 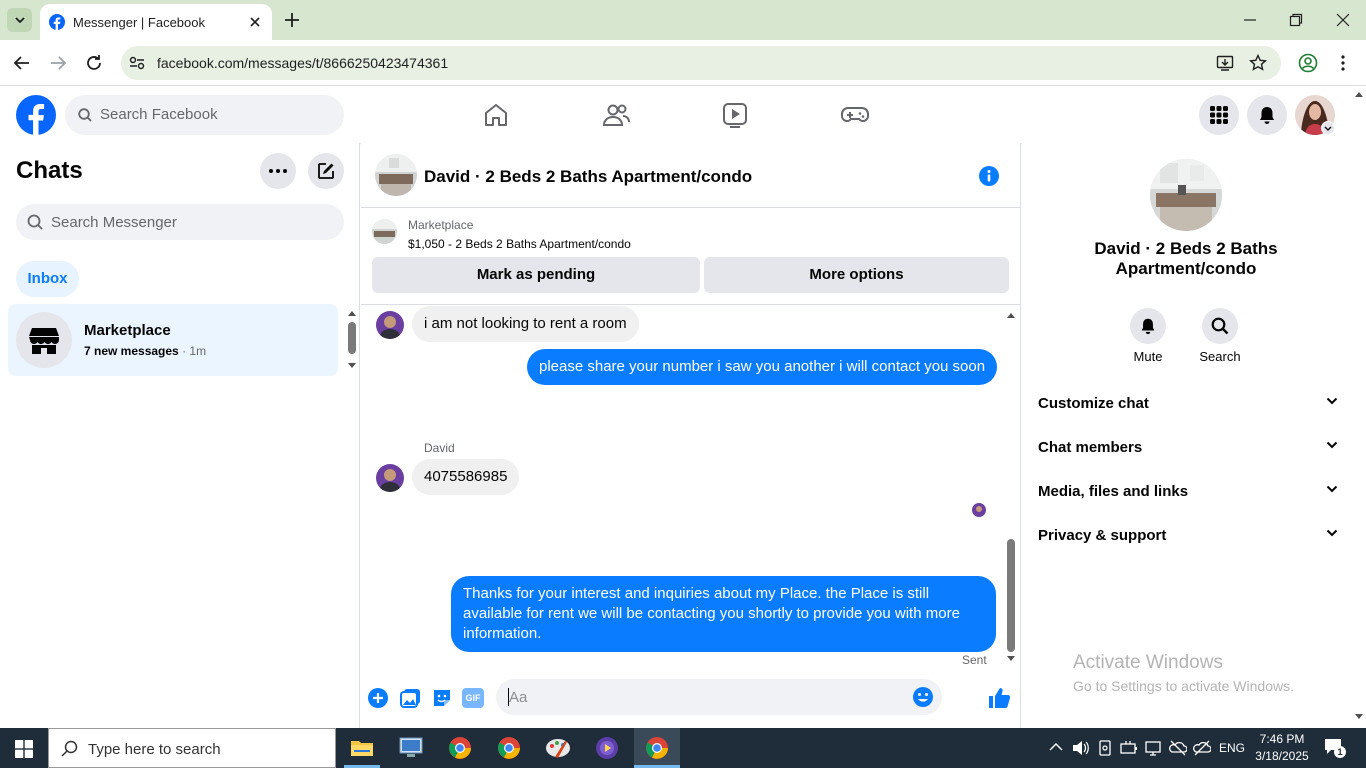 What do you see at coordinates (58, 63) in the screenshot?
I see `forward-arrow-icon` at bounding box center [58, 63].